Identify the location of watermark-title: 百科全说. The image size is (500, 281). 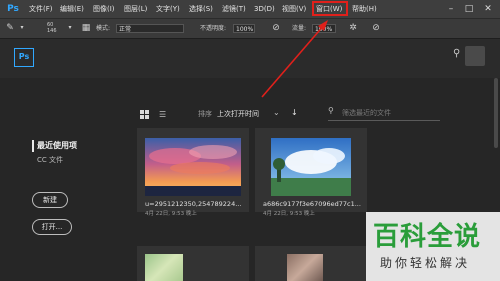
(427, 237).